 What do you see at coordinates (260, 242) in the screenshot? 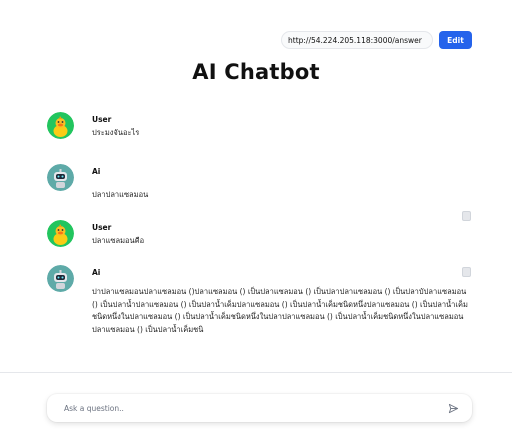
I see `message-user: User ปลาแซลมอนคือ` at bounding box center [260, 242].